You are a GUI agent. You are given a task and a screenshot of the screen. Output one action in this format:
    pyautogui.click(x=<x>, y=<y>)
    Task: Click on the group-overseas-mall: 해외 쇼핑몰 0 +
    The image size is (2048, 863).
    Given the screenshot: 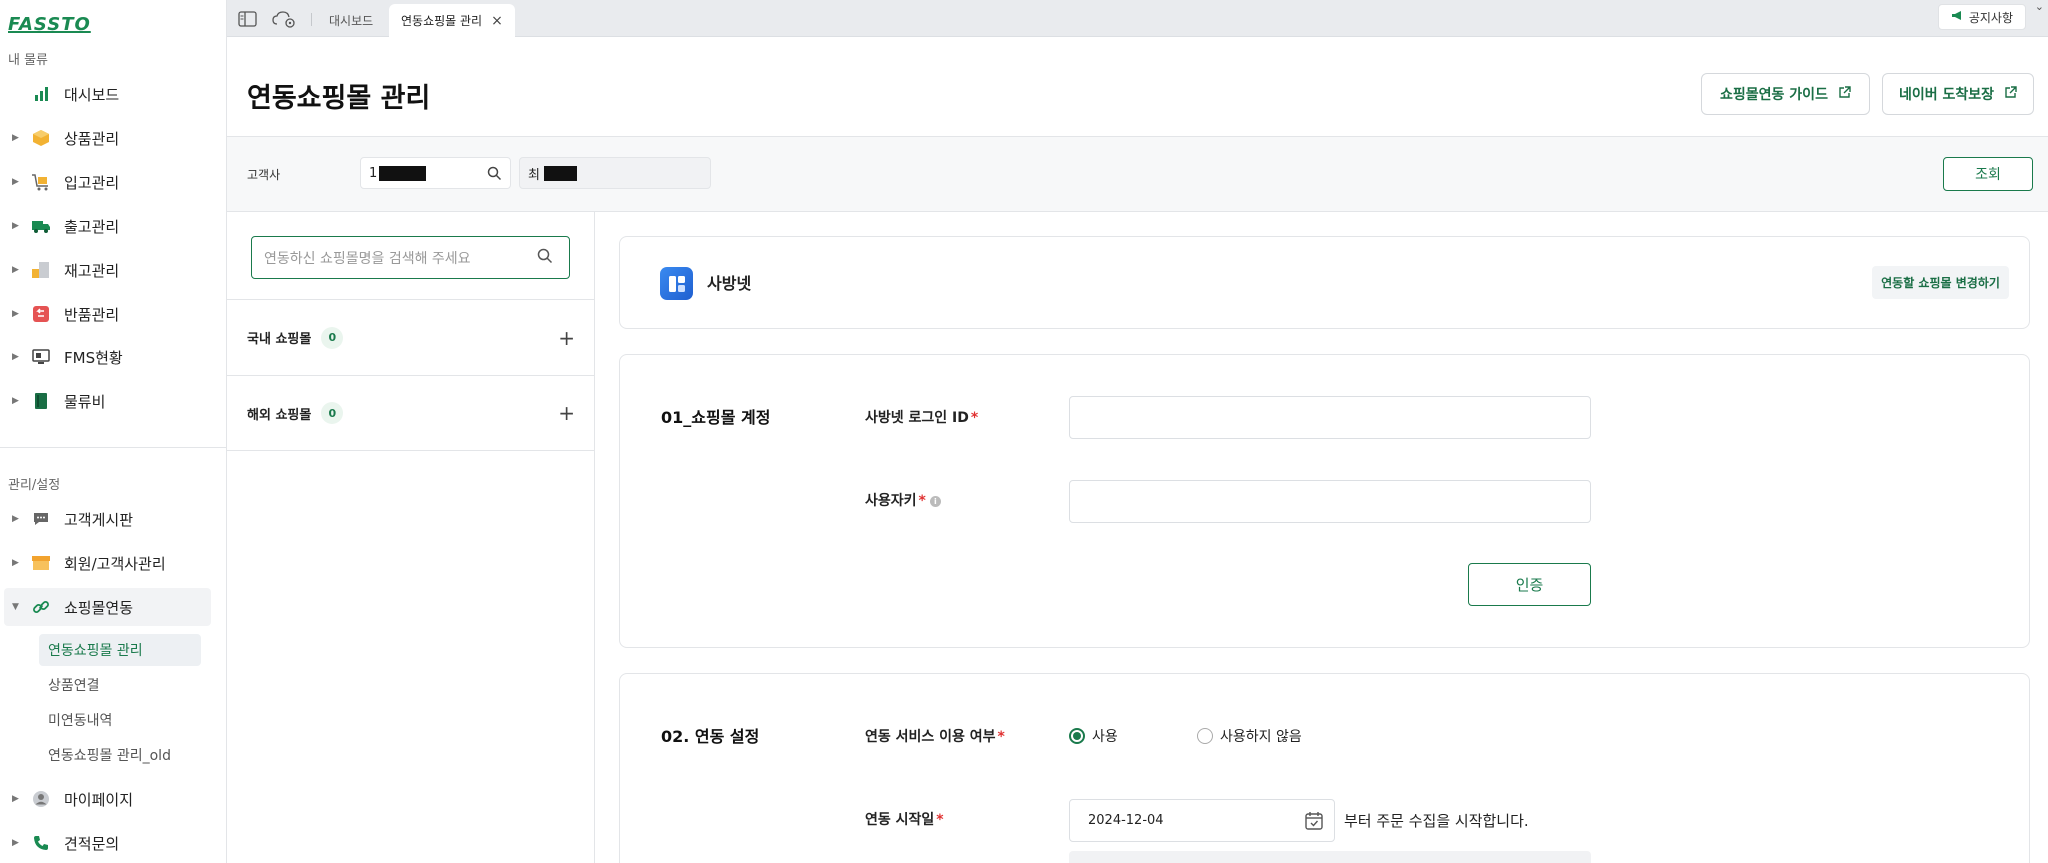 What is the action you would take?
    pyautogui.click(x=411, y=413)
    